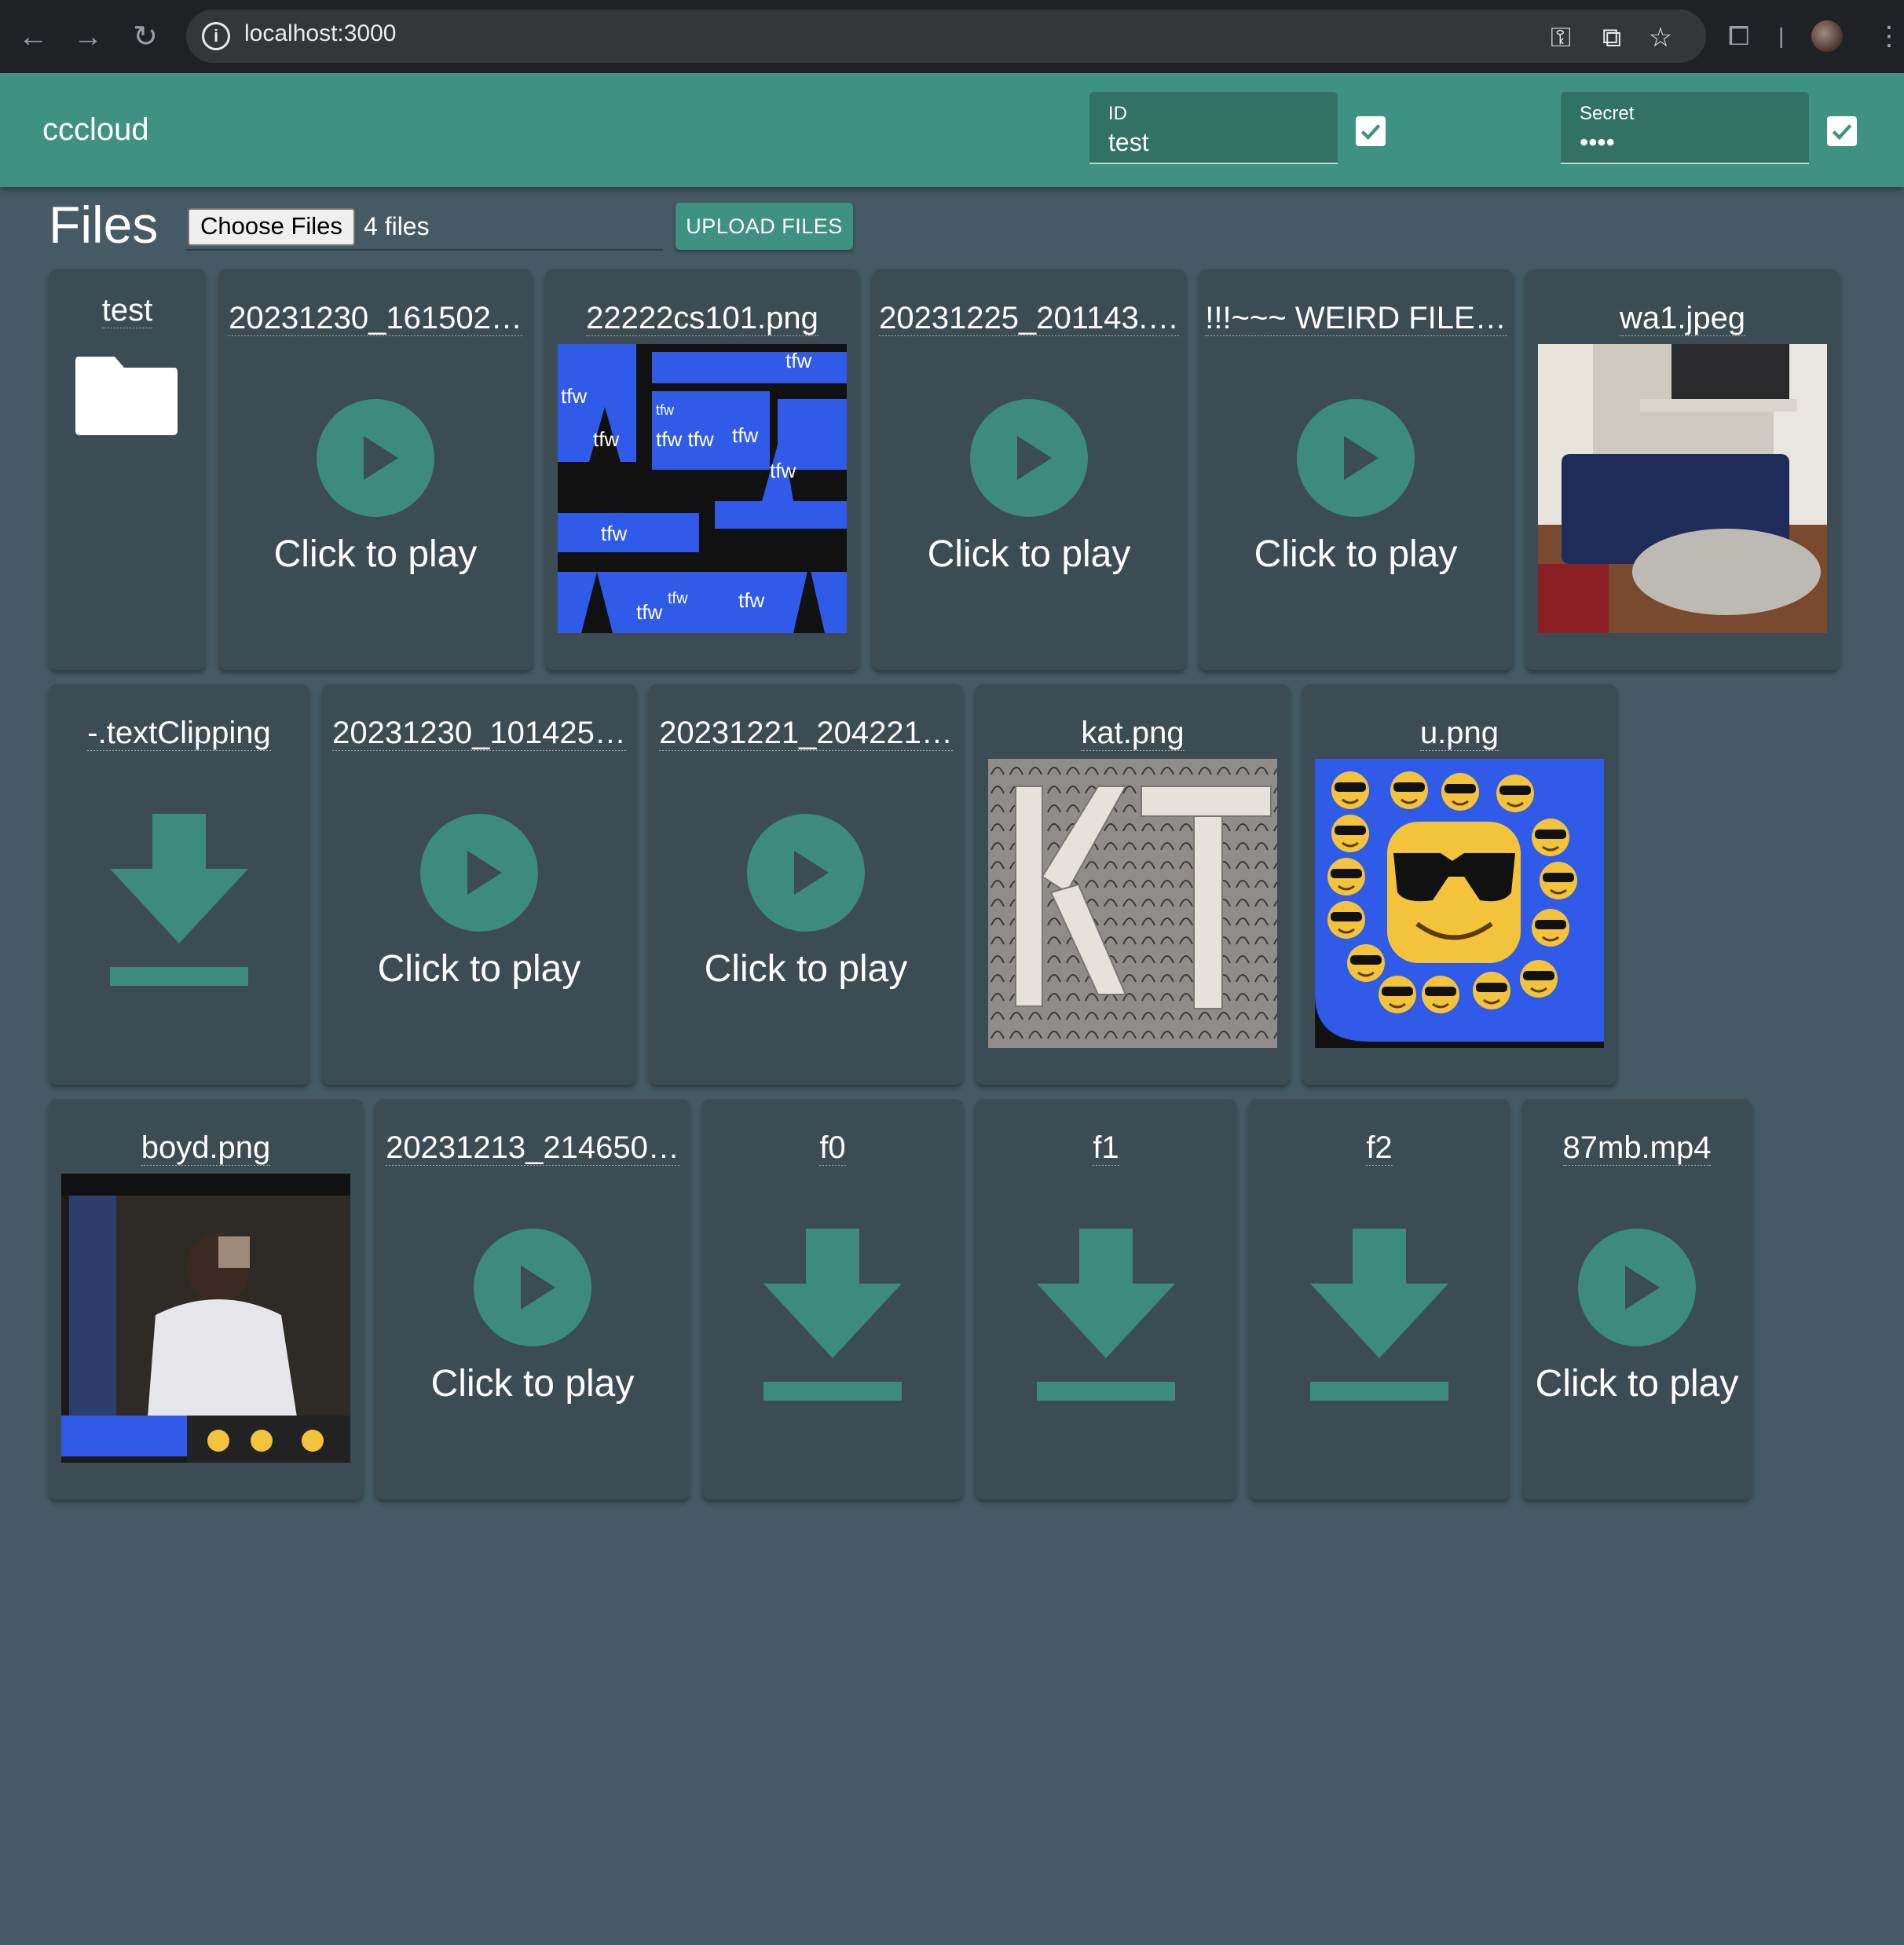 The height and width of the screenshot is (1945, 1904). I want to click on id-field-value: test, so click(1128, 142).